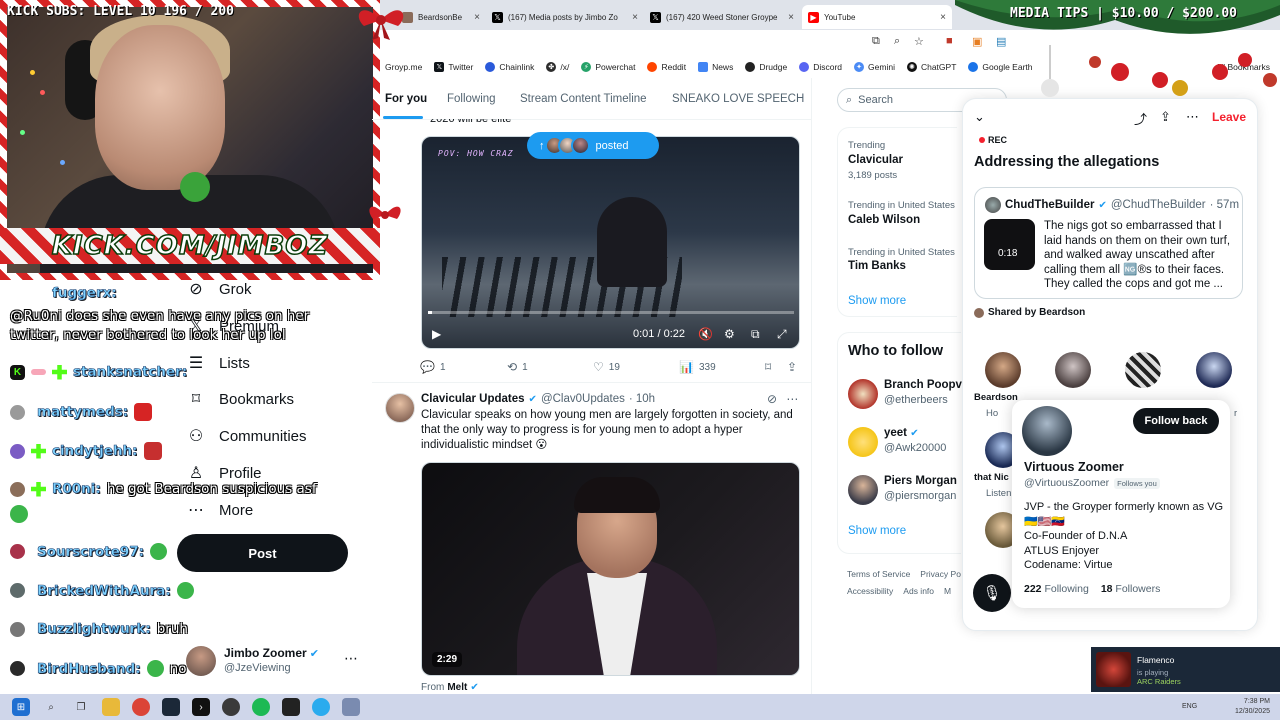 The width and height of the screenshot is (1280, 720). I want to click on footer-link: Ads info, so click(918, 591).